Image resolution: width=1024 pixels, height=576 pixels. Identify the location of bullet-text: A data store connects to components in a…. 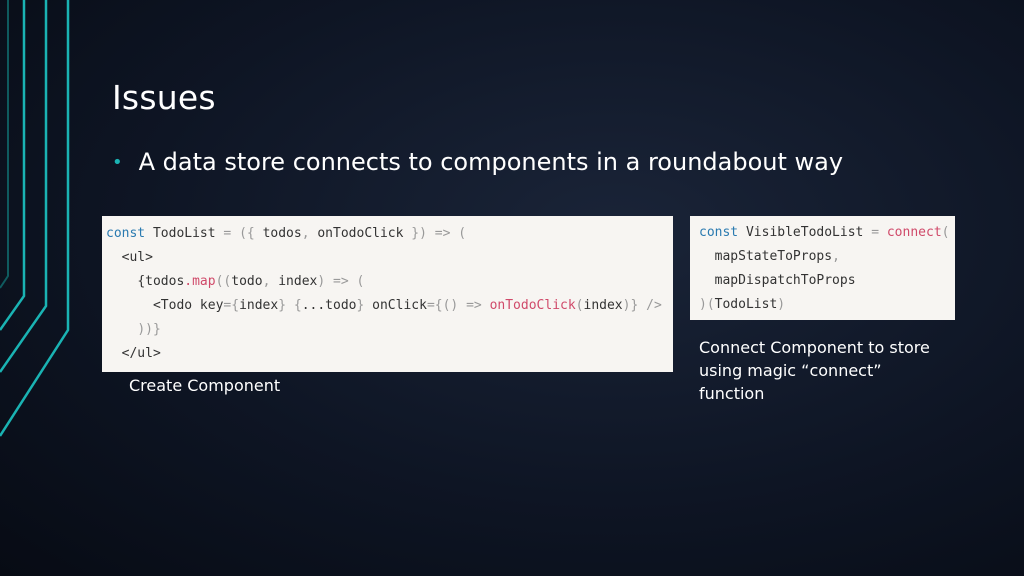
(491, 162).